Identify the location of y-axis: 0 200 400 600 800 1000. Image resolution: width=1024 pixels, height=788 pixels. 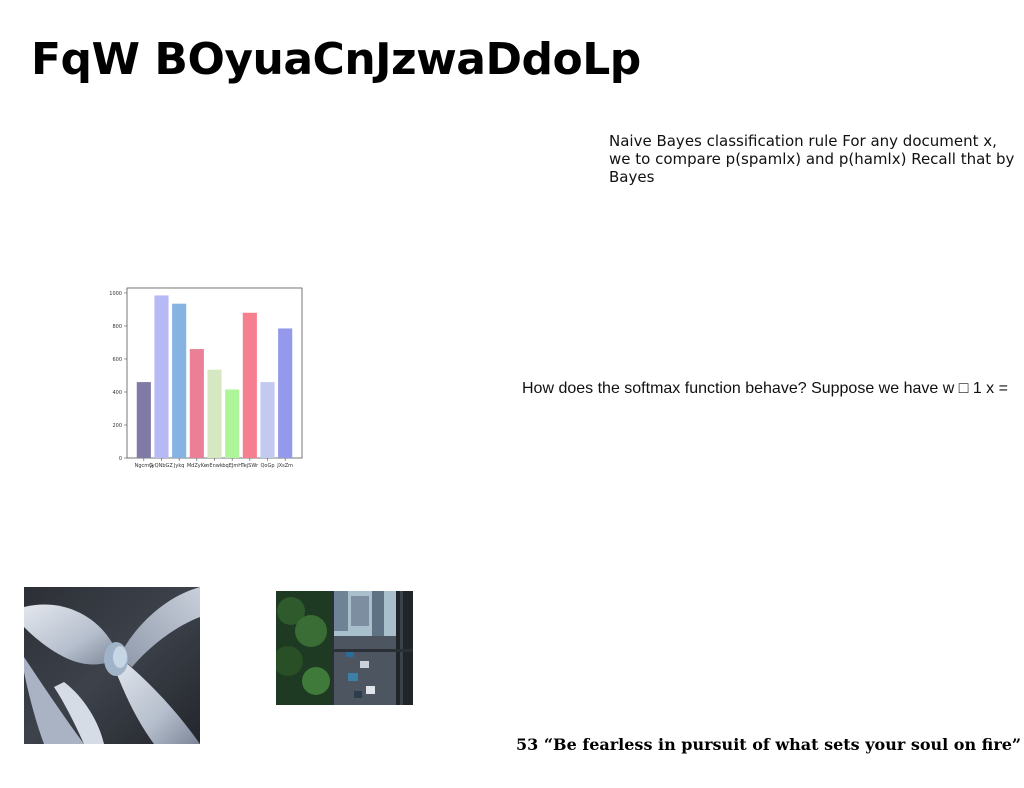
(118, 376).